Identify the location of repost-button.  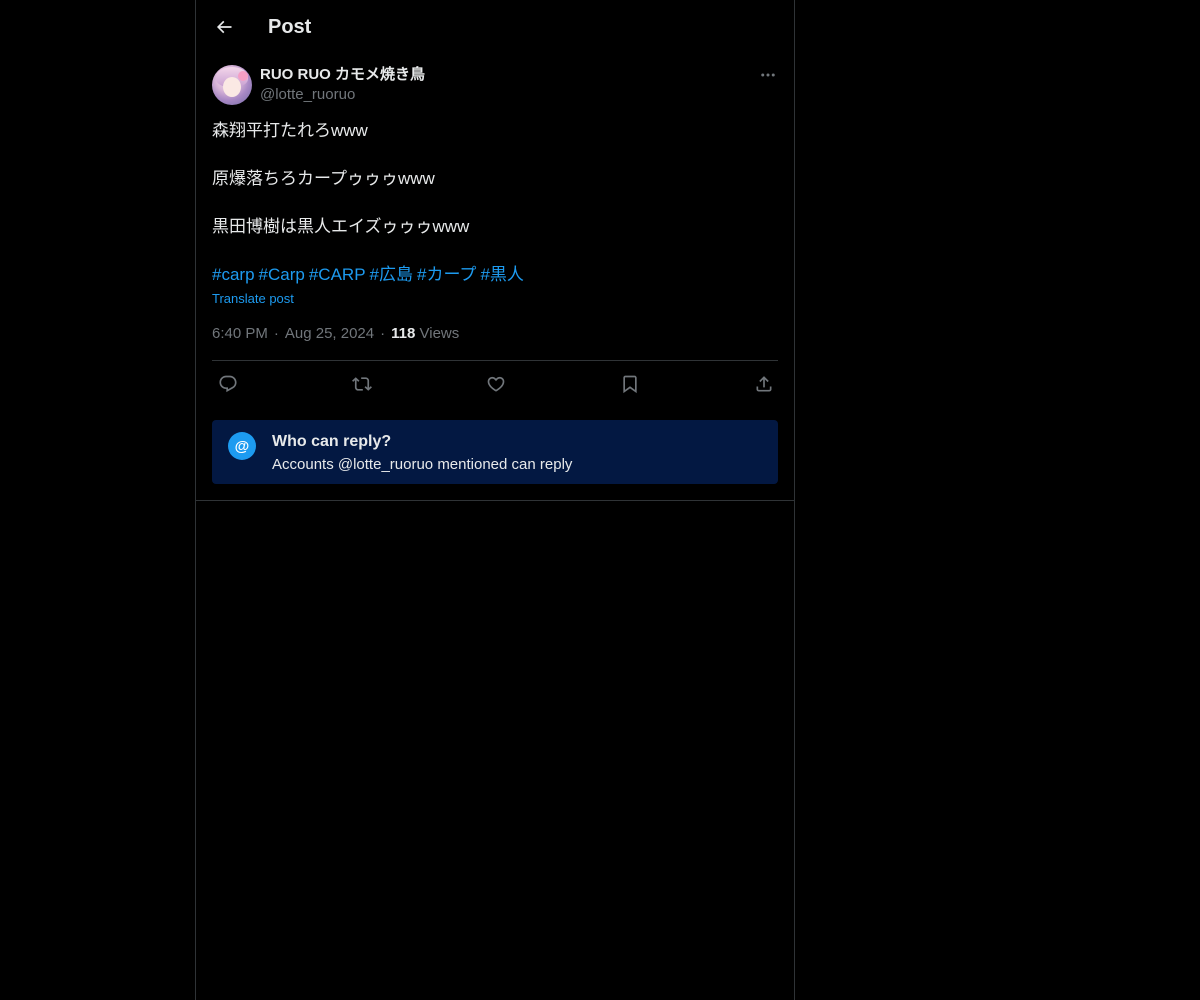
(362, 384).